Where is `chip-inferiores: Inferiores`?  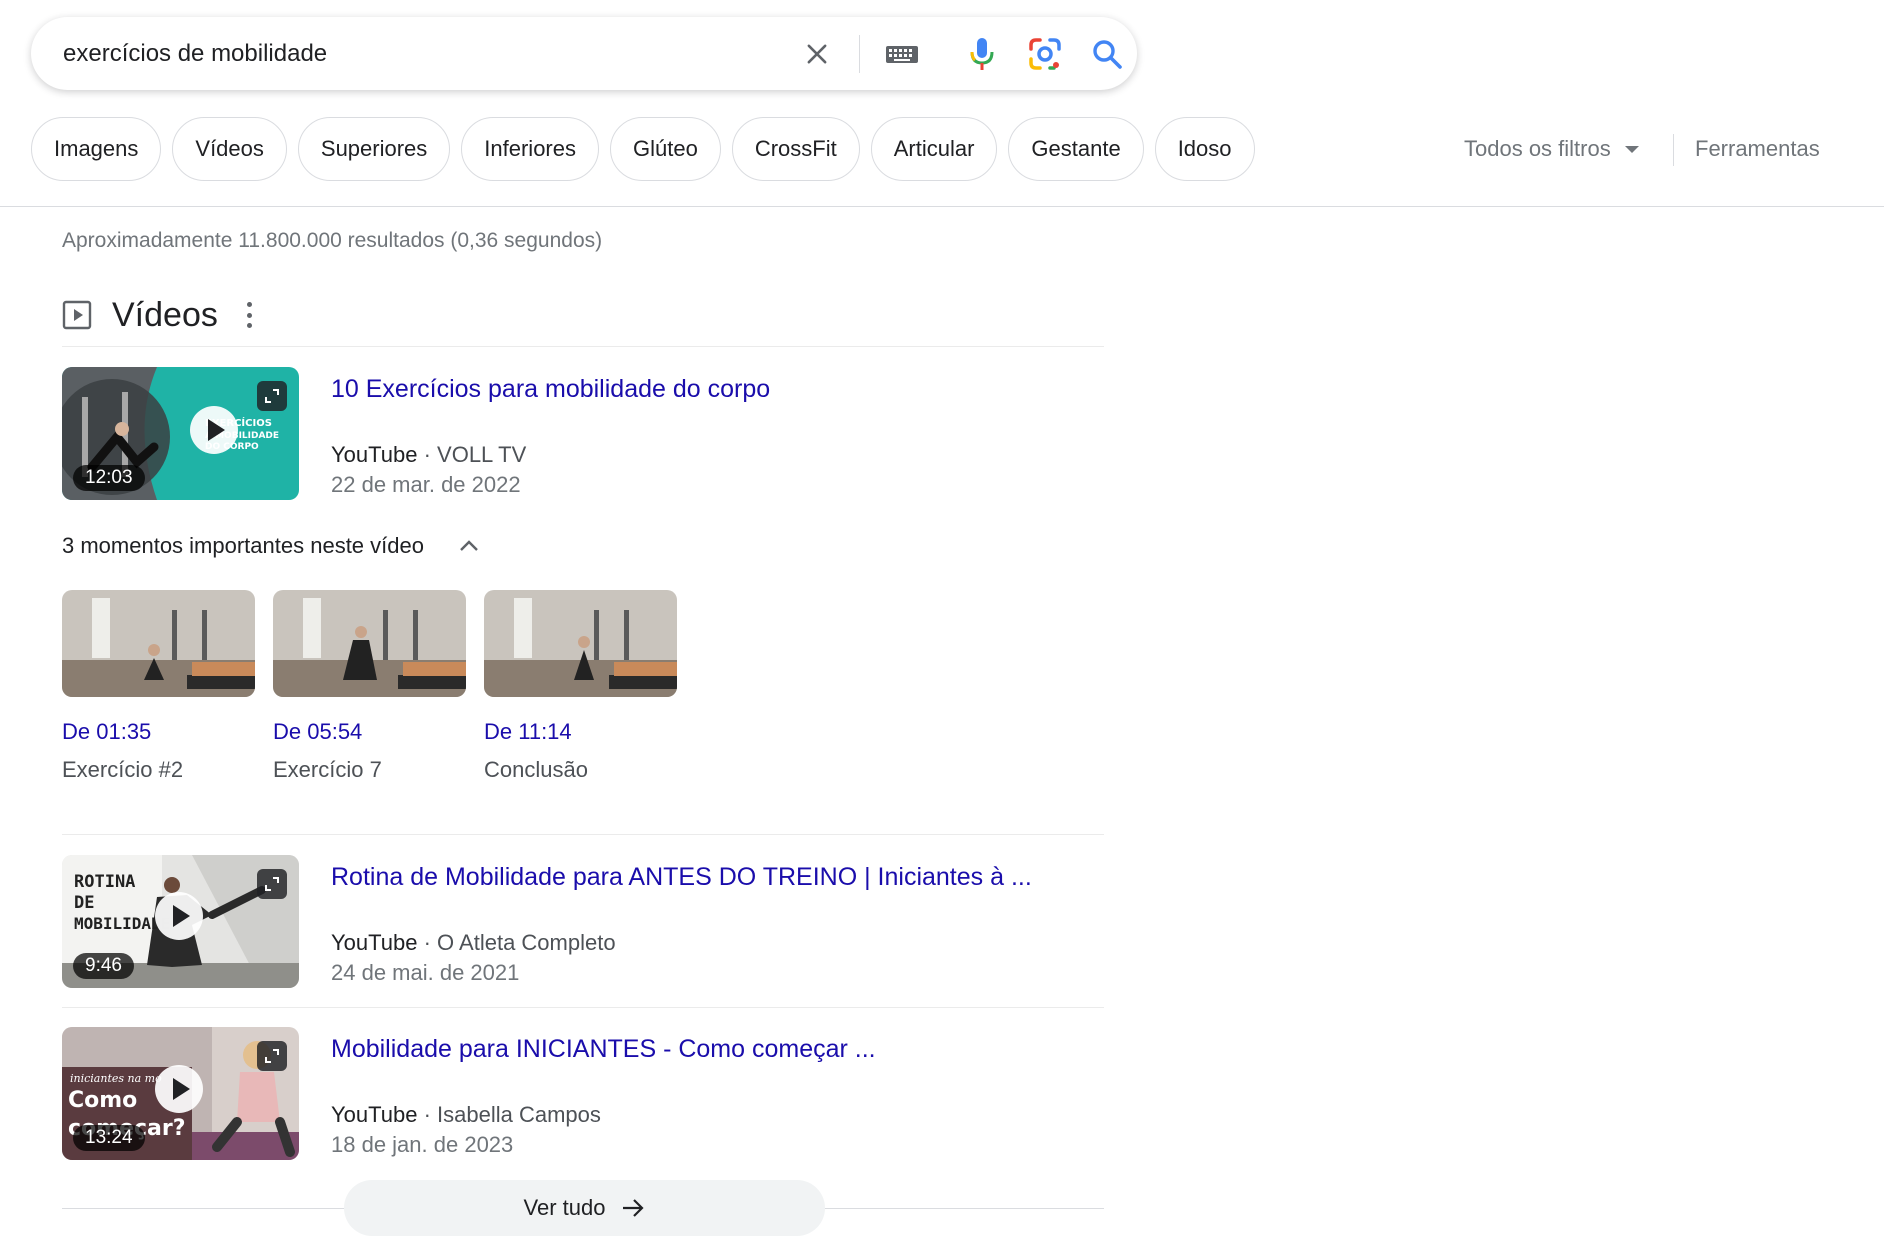
chip-inferiores: Inferiores is located at coordinates (530, 149).